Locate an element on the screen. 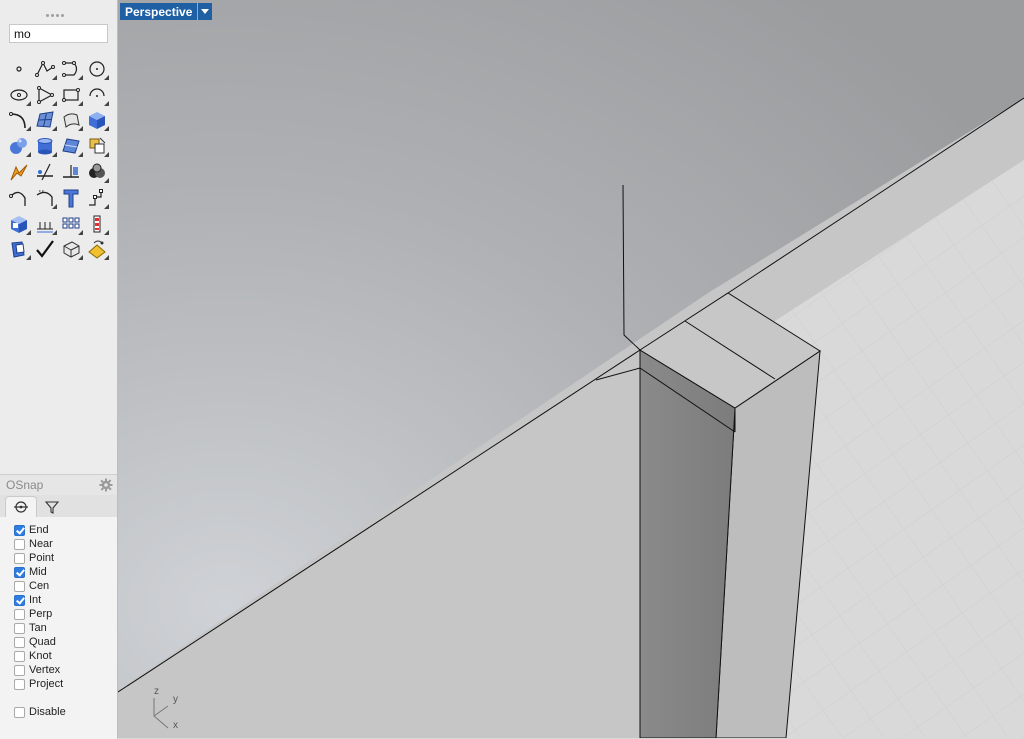 Image resolution: width=1024 pixels, height=739 pixels. point-icon is located at coordinates (19, 69).